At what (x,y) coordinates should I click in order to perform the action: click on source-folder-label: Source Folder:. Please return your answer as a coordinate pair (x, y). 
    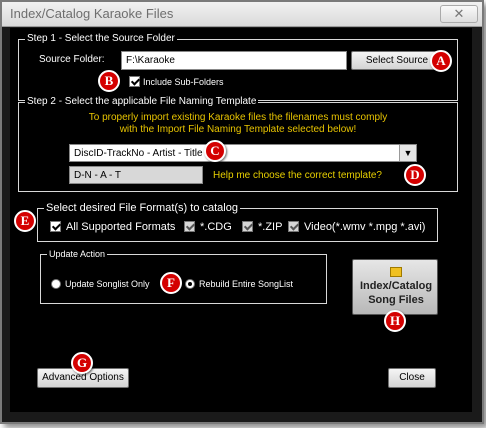
    Looking at the image, I should click on (72, 59).